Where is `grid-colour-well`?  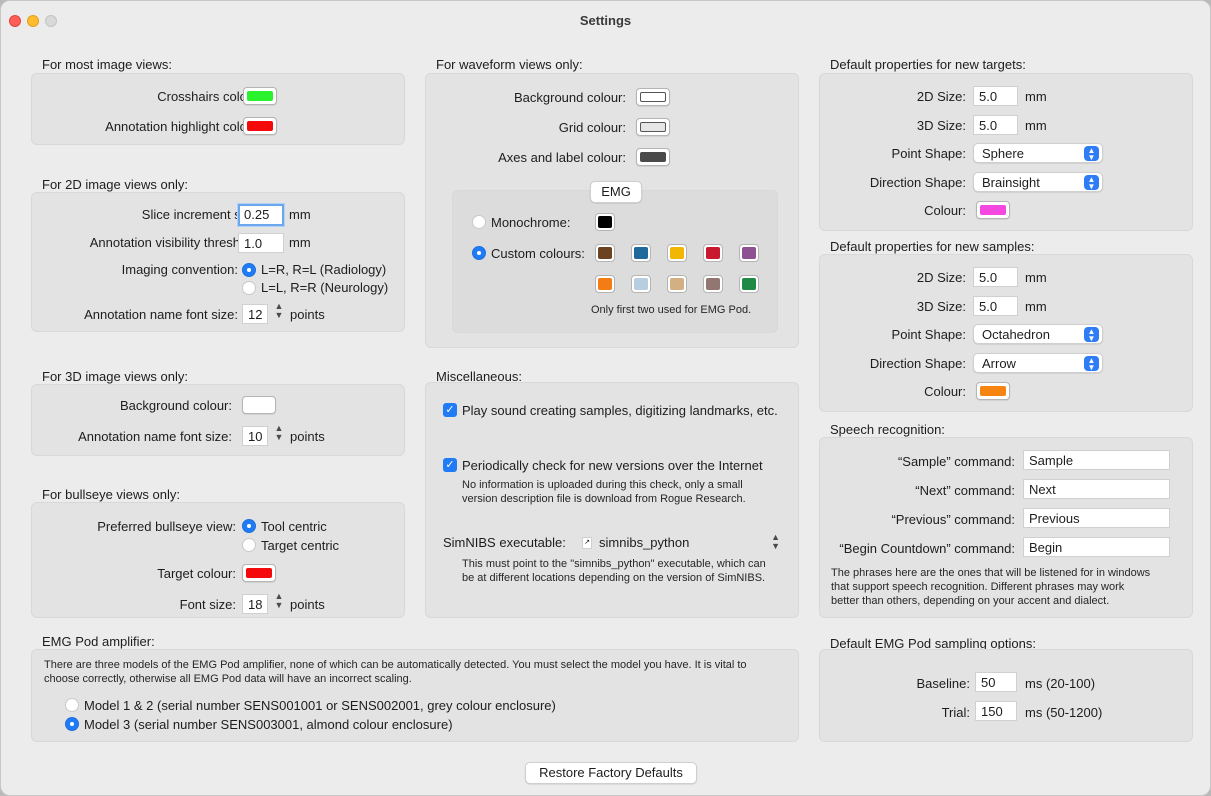 grid-colour-well is located at coordinates (653, 127).